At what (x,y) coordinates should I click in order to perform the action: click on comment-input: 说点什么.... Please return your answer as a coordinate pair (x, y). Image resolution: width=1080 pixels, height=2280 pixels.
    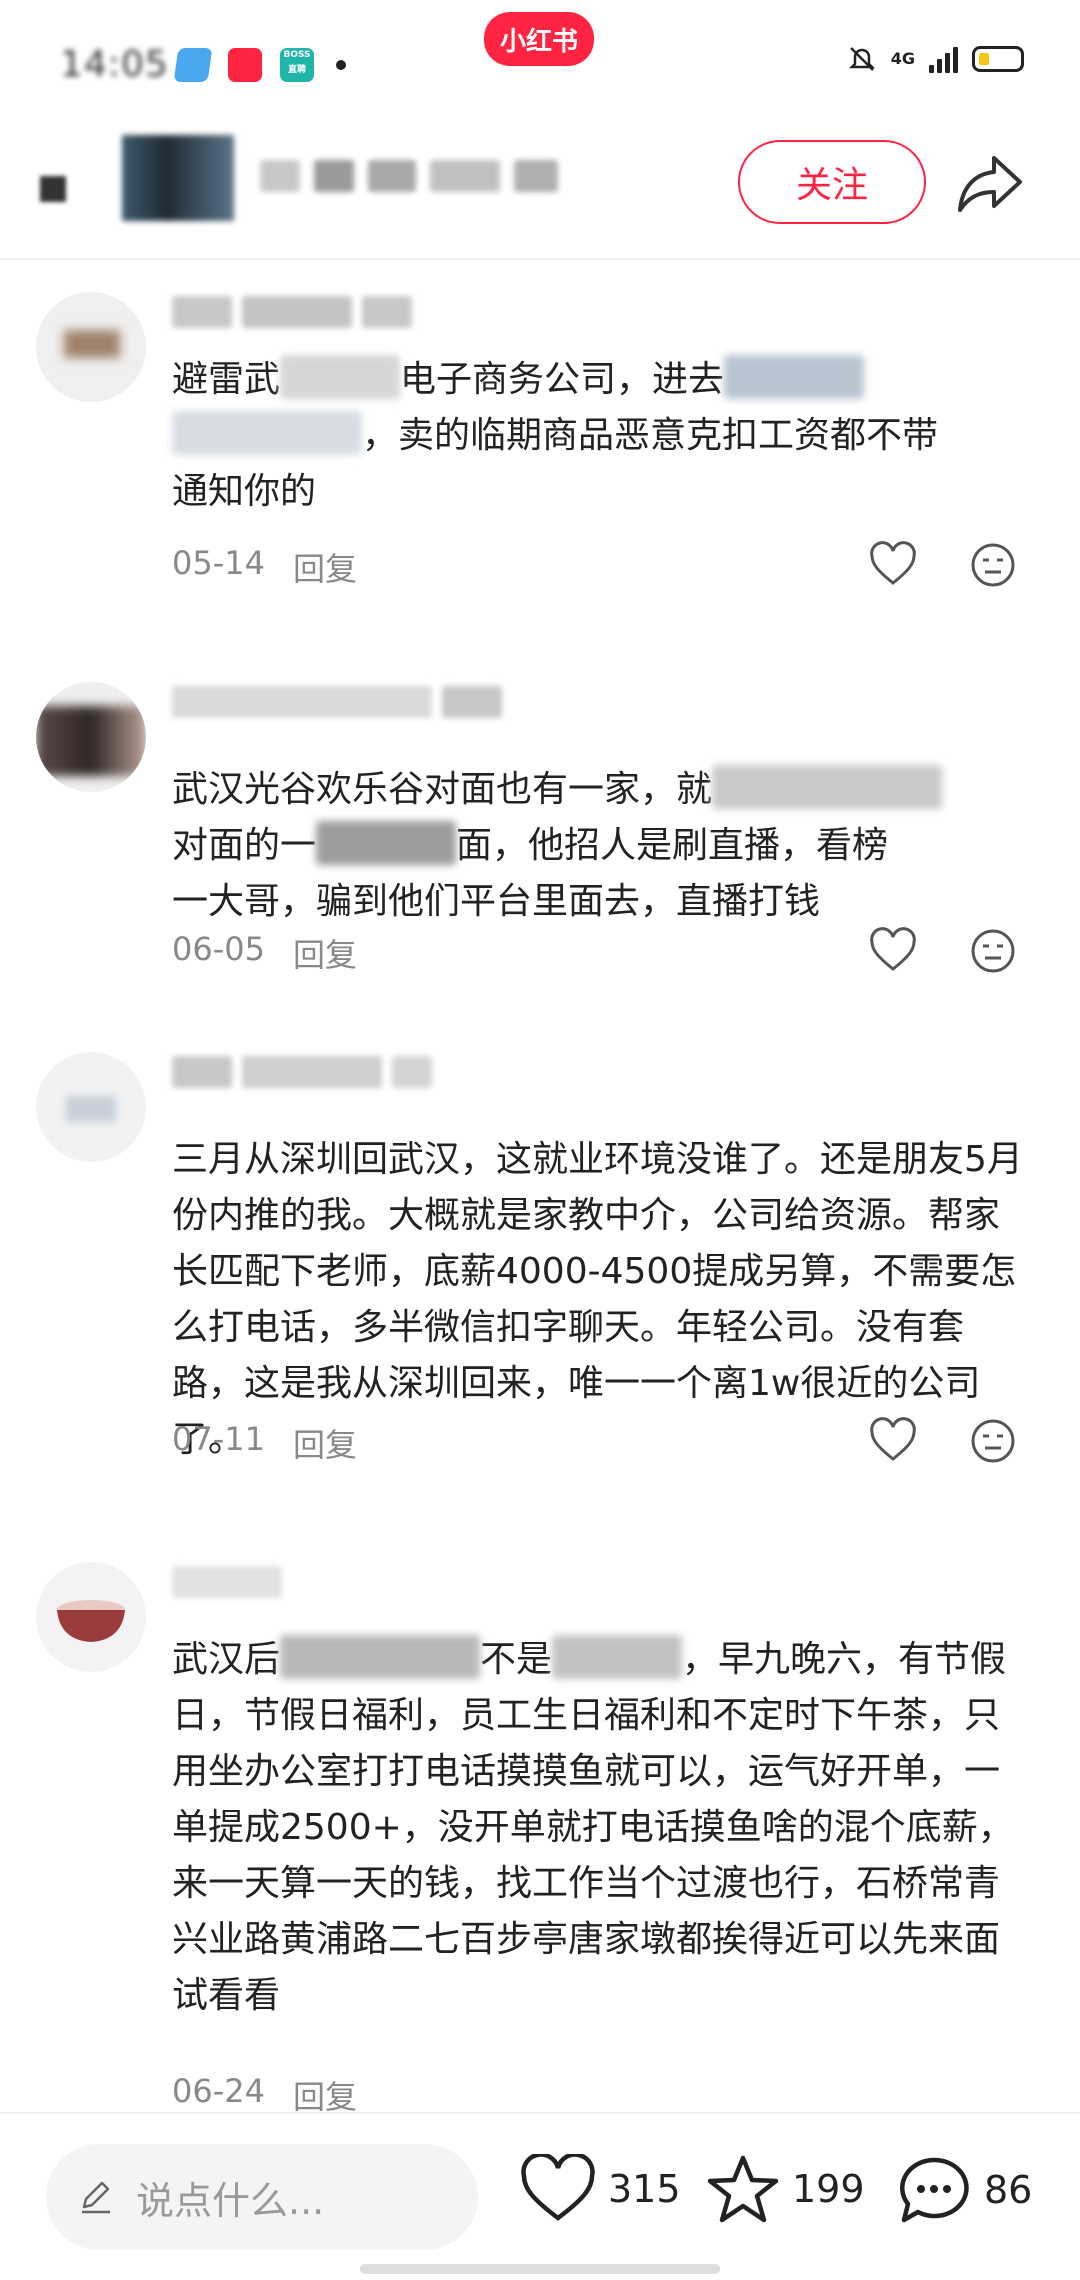
    Looking at the image, I should click on (262, 2197).